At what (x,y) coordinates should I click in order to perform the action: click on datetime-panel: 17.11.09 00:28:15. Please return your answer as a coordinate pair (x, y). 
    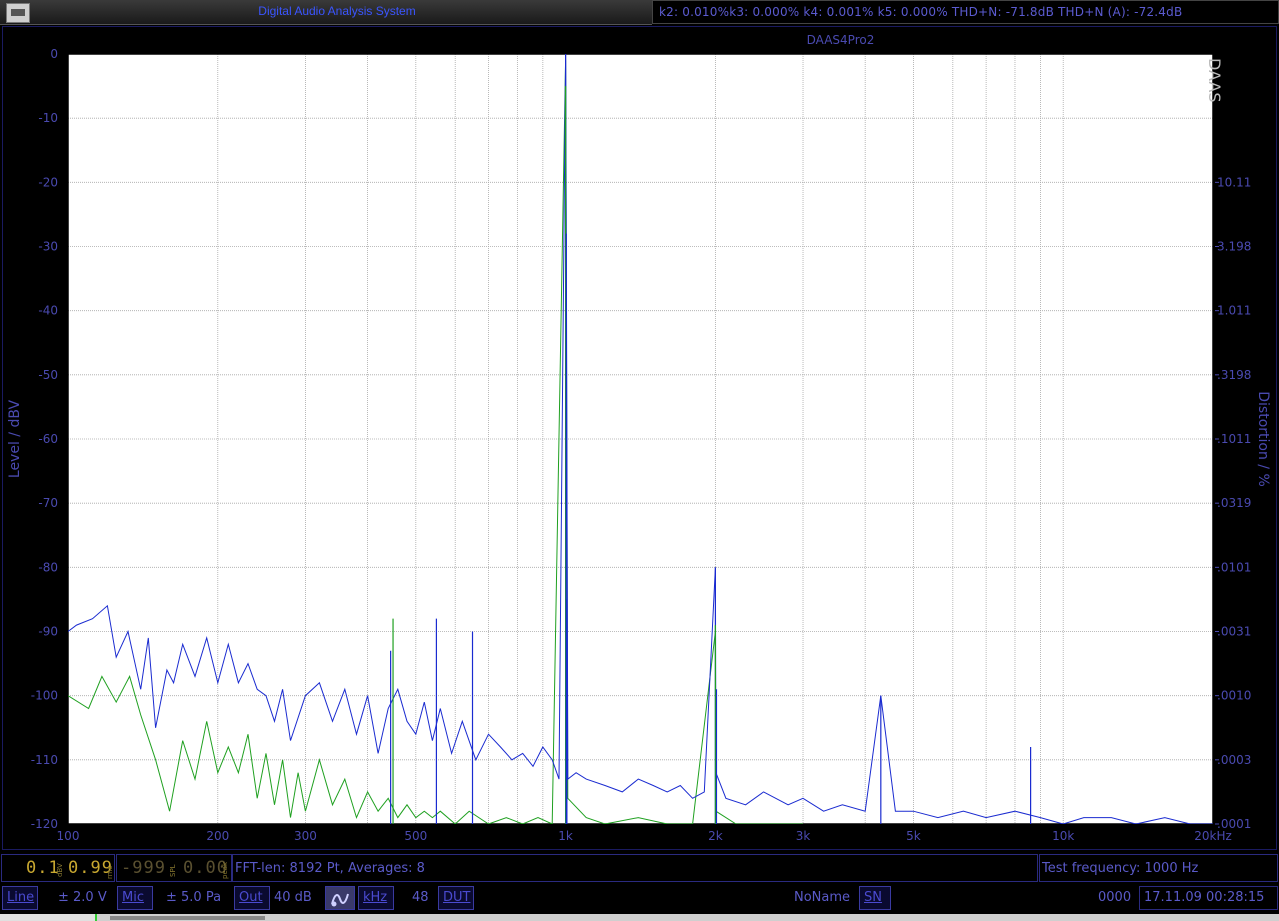
    Looking at the image, I should click on (1208, 898).